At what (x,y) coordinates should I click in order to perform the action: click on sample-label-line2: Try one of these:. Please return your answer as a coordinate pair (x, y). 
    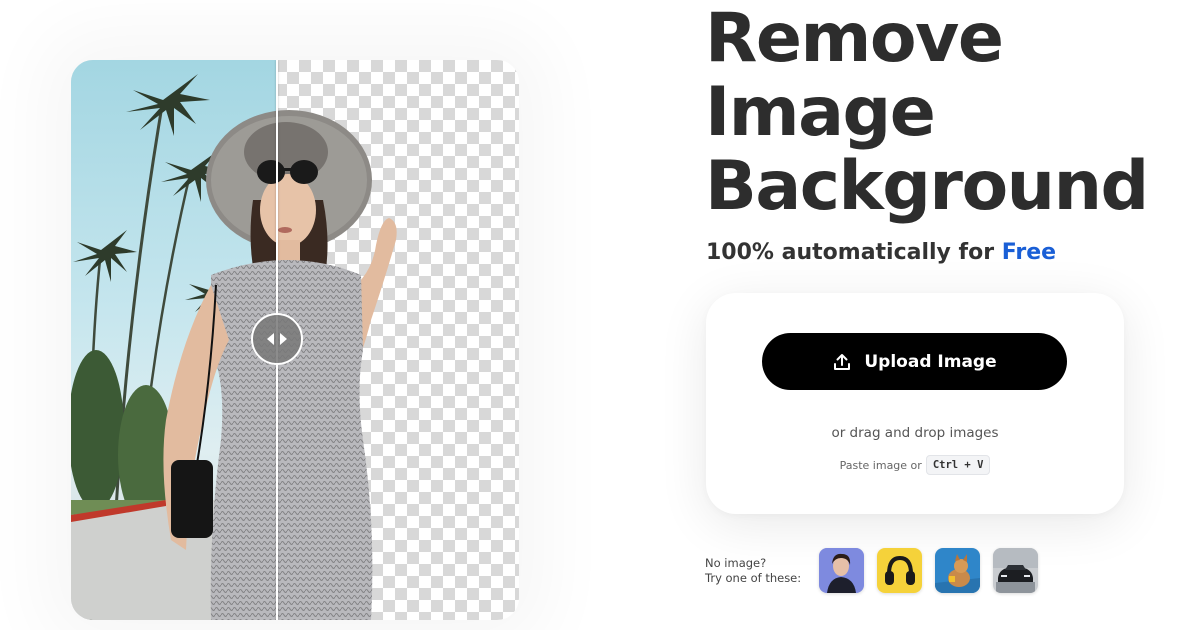
    Looking at the image, I should click on (753, 578).